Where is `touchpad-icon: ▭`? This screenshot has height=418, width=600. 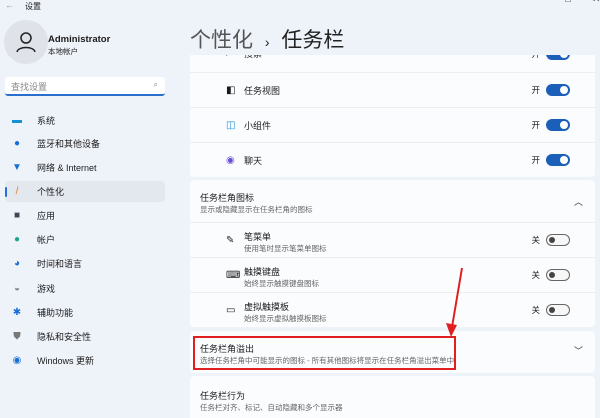 touchpad-icon: ▭ is located at coordinates (231, 310).